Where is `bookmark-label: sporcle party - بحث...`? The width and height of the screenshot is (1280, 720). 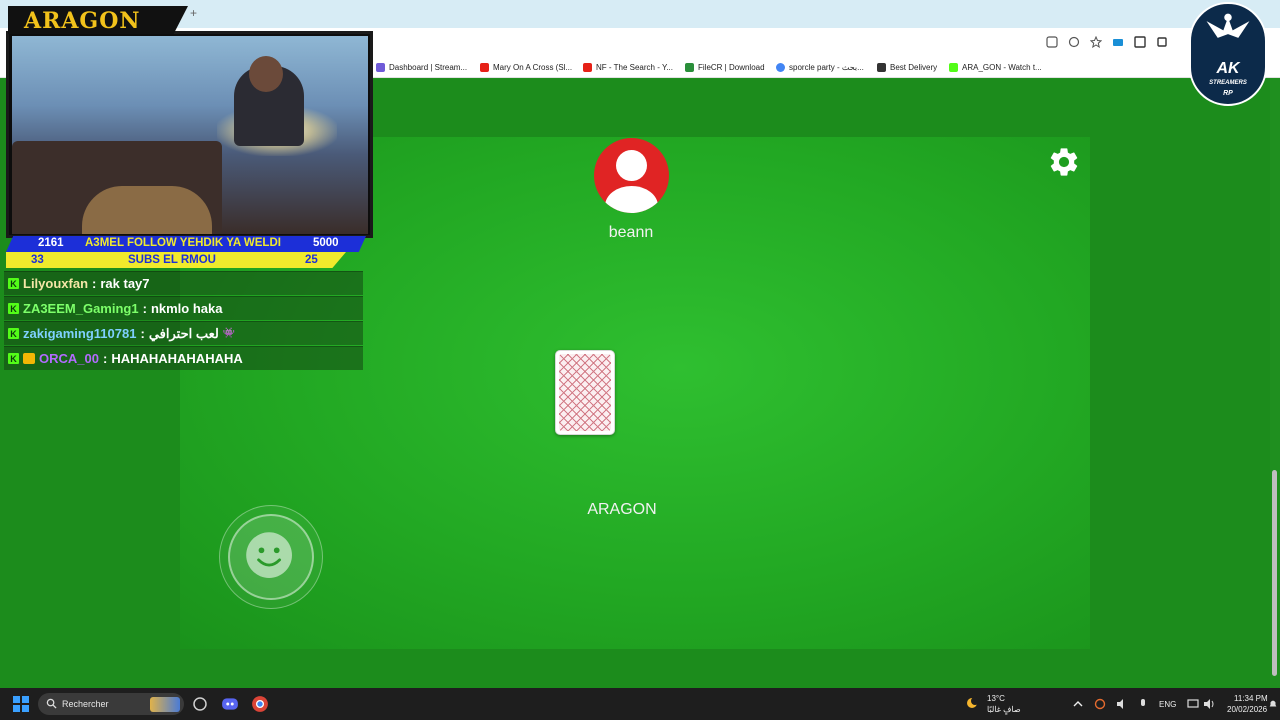
bookmark-label: sporcle party - بحث... is located at coordinates (826, 67).